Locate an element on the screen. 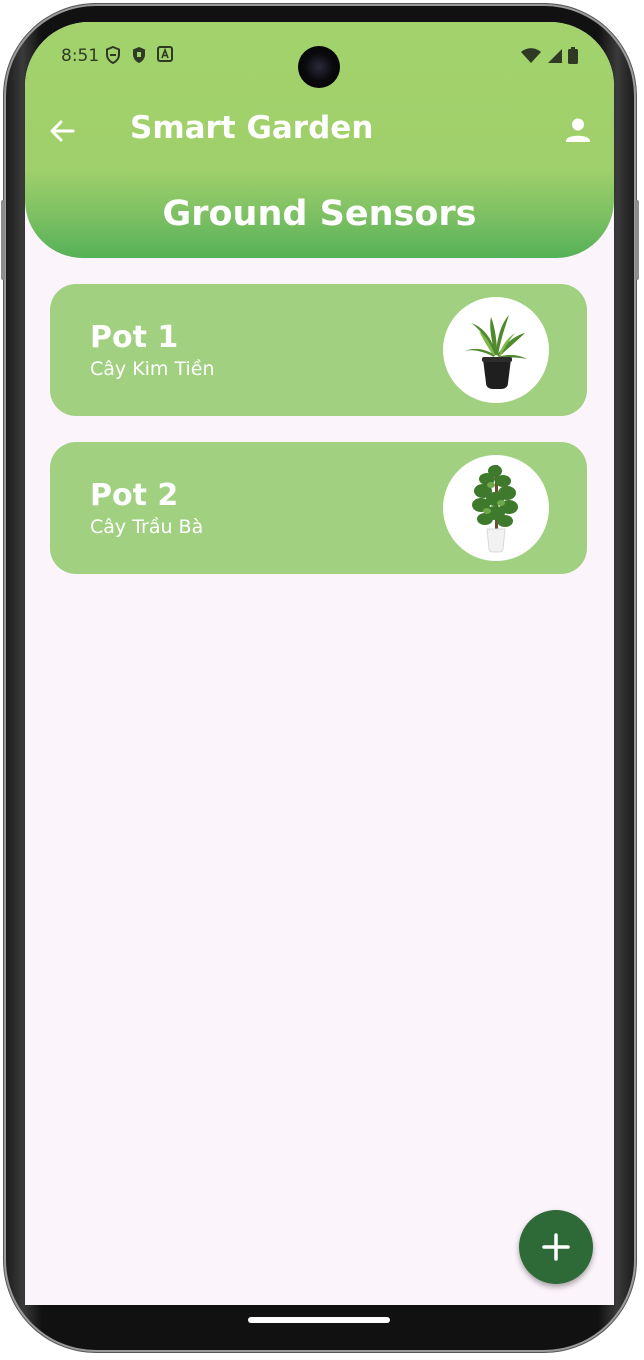 The width and height of the screenshot is (644, 1360). status-notification-icons is located at coordinates (139, 55).